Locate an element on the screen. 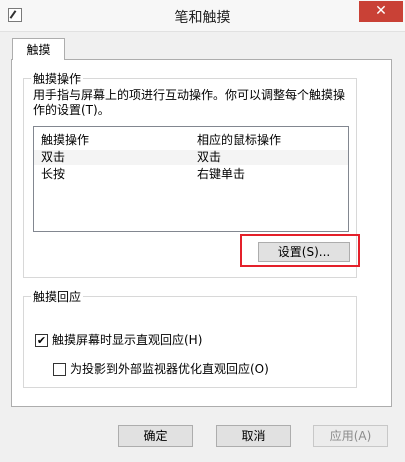 Image resolution: width=405 pixels, height=462 pixels. column-header-mouse-action: 相应的鼠标操作 is located at coordinates (239, 140).